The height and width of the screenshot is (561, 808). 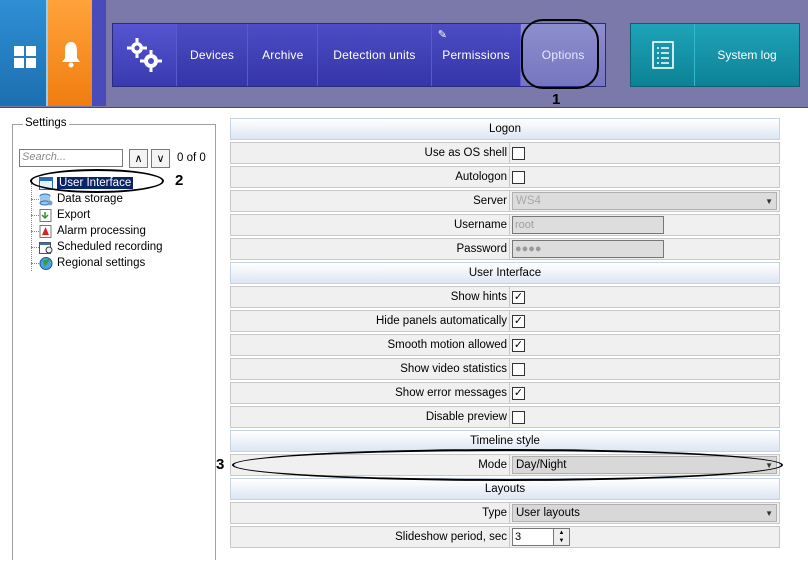 What do you see at coordinates (518, 417) in the screenshot?
I see `disable-preview-checkbox` at bounding box center [518, 417].